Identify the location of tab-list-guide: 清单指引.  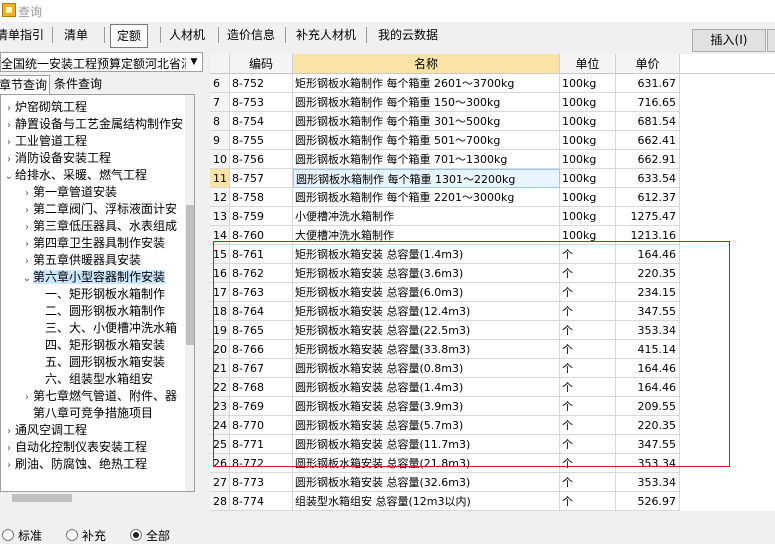
(25, 35).